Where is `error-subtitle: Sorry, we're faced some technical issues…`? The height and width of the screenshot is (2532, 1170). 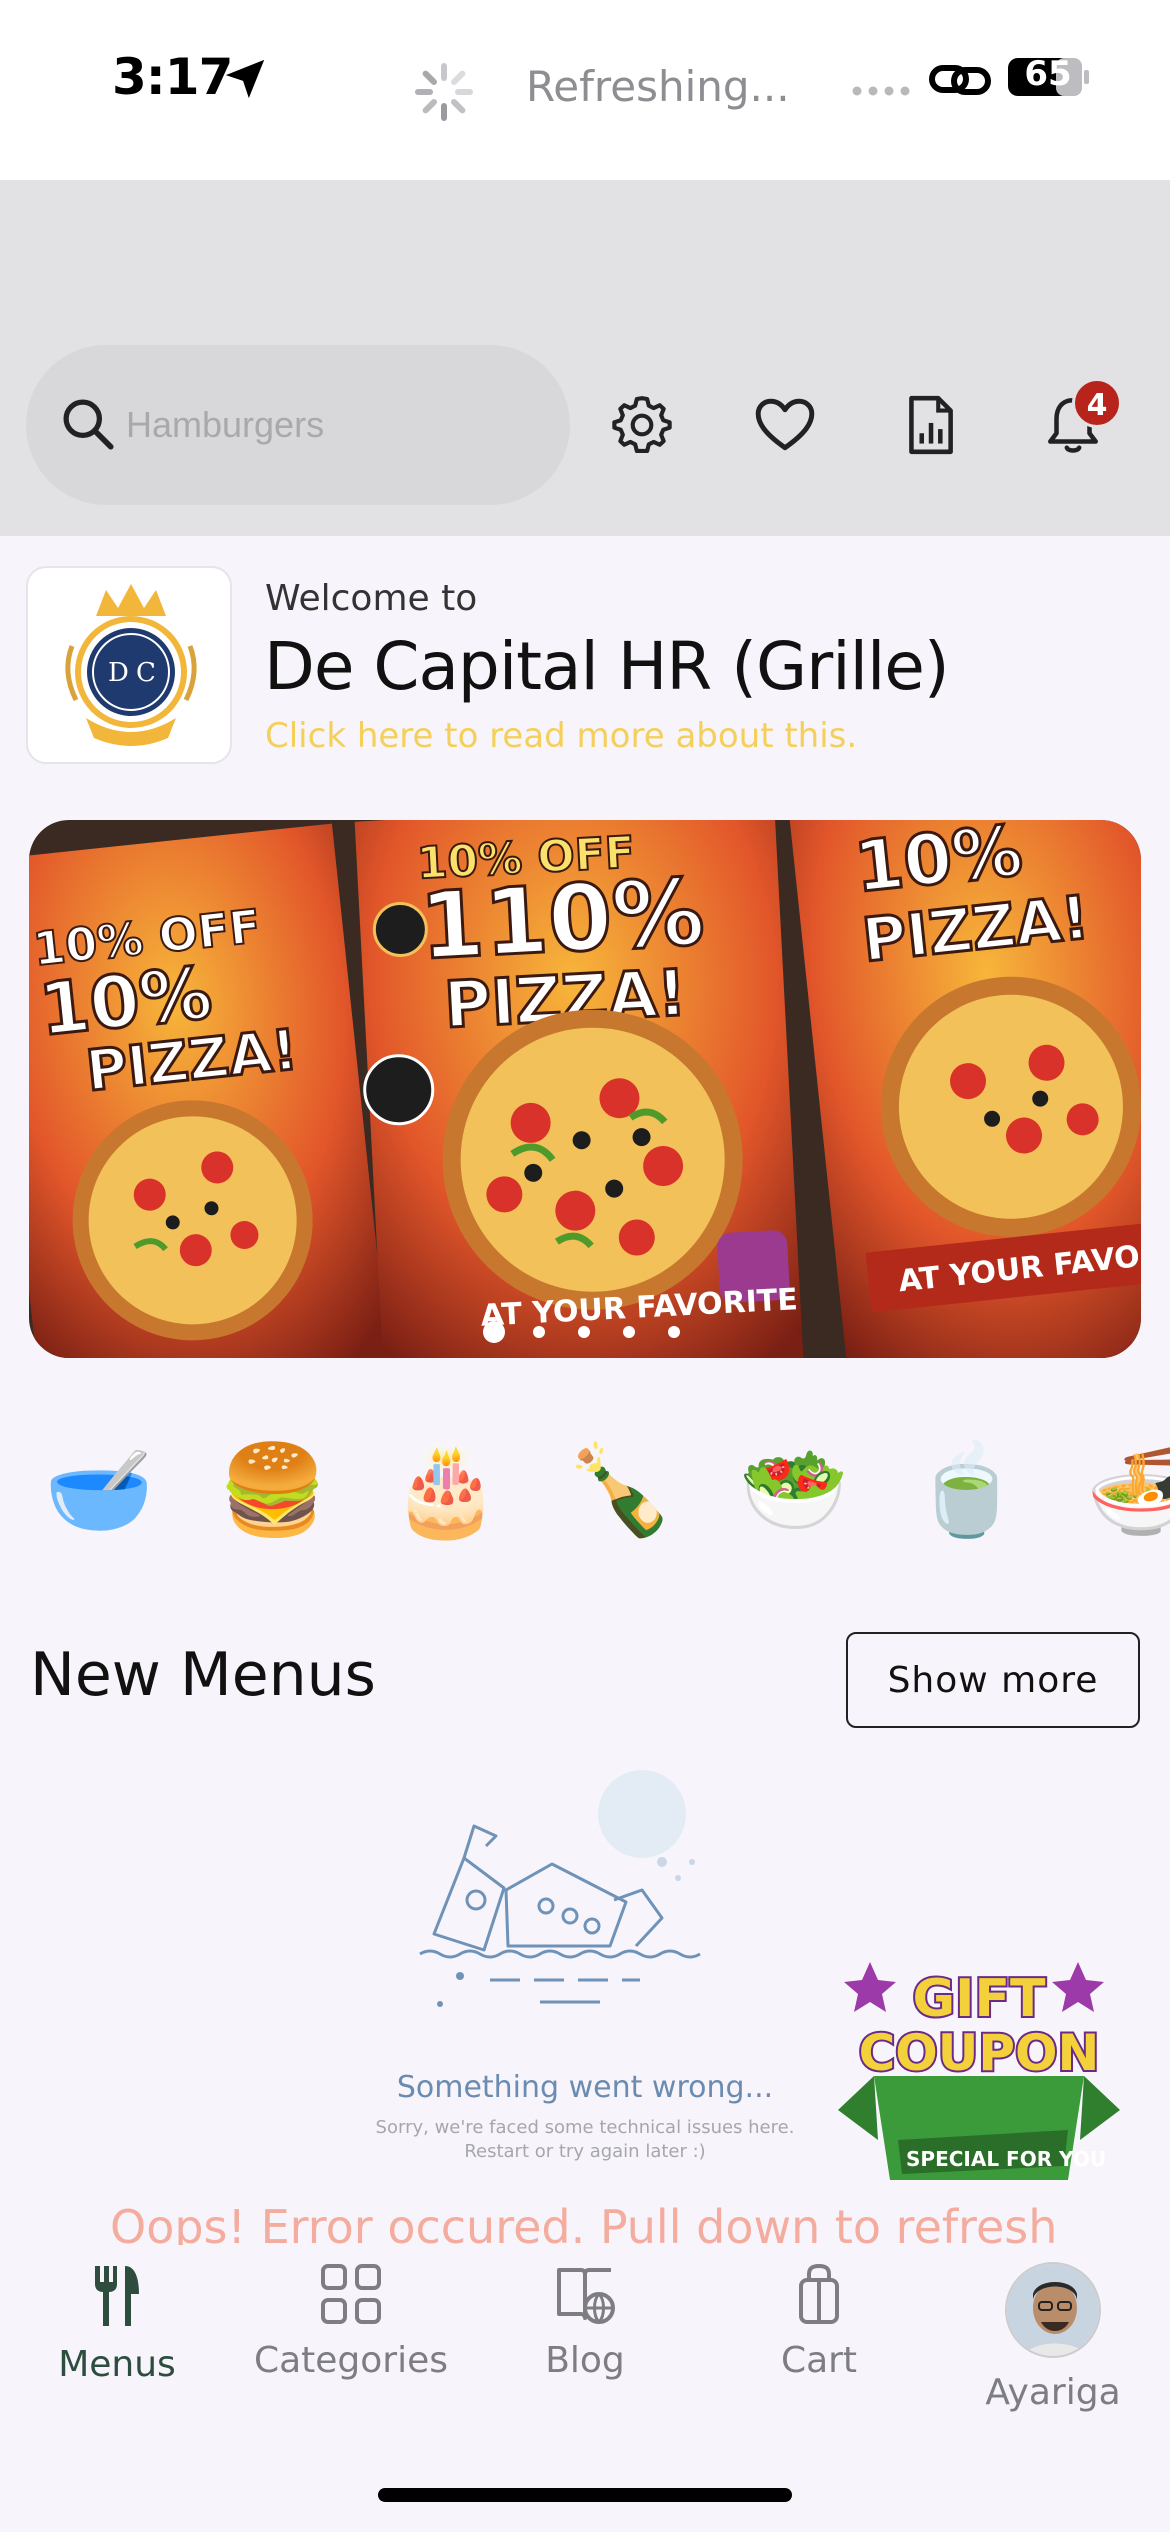
error-subtitle: Sorry, we're faced some technical issues… is located at coordinates (585, 2139).